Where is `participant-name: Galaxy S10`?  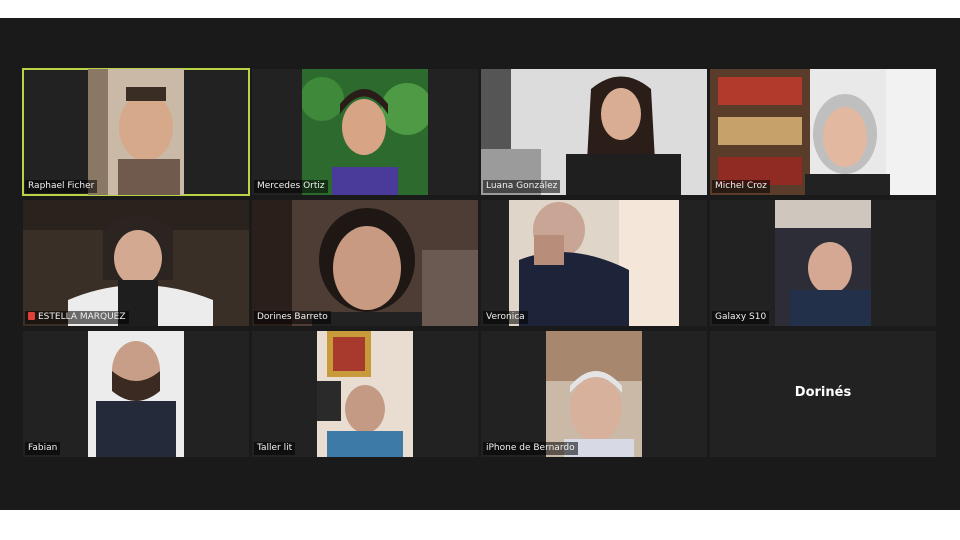 participant-name: Galaxy S10 is located at coordinates (741, 317).